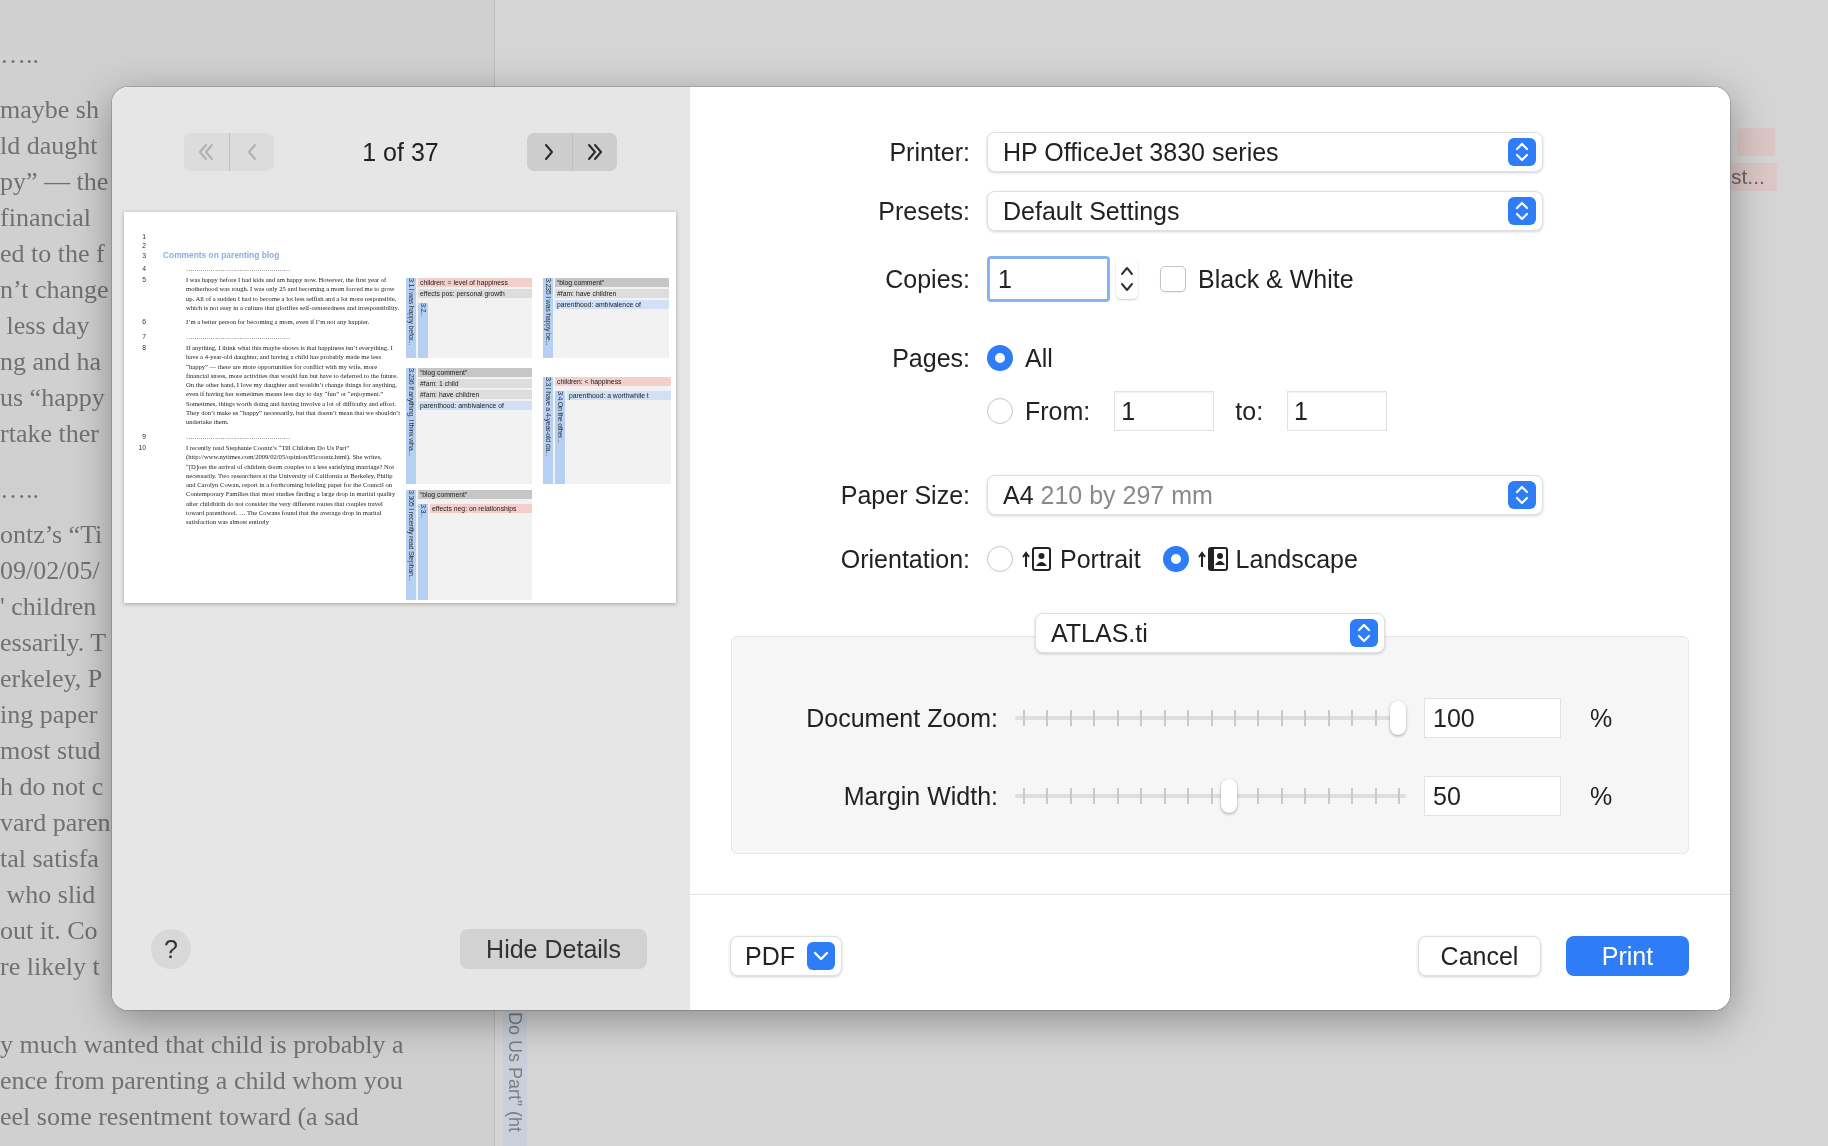 The height and width of the screenshot is (1146, 1828). What do you see at coordinates (51, 362) in the screenshot?
I see `document-text: ng and ha` at bounding box center [51, 362].